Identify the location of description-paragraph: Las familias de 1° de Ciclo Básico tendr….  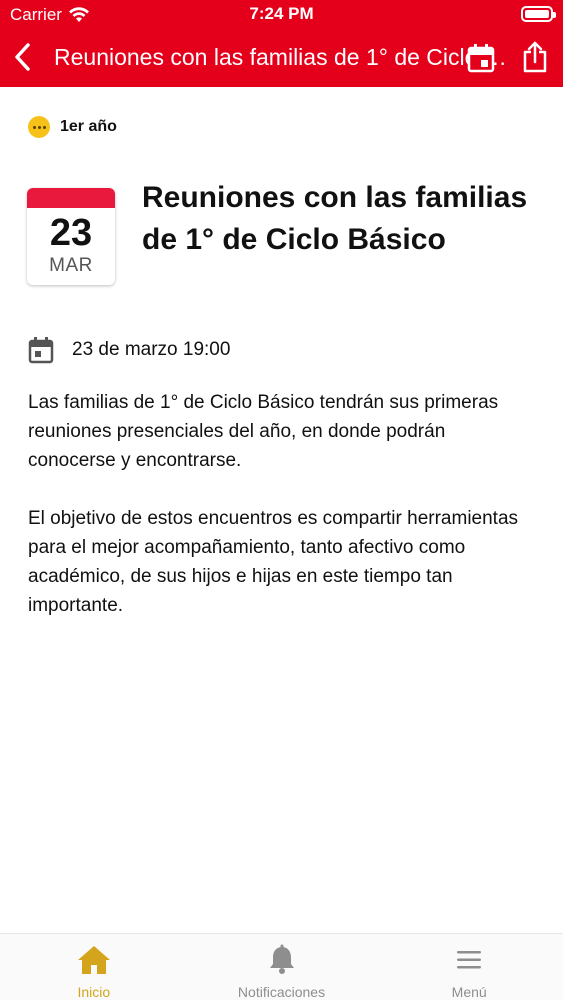
(263, 431).